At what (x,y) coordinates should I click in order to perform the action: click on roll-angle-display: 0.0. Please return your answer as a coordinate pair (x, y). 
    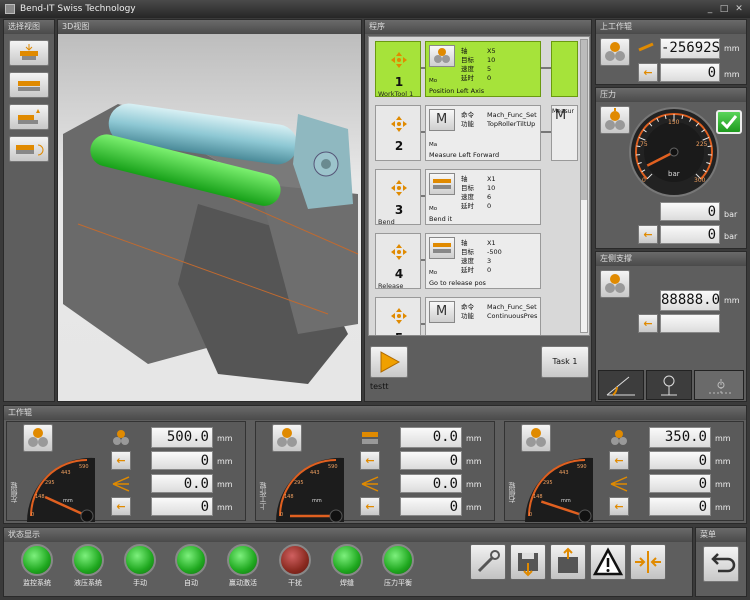
    Looking at the image, I should click on (431, 483).